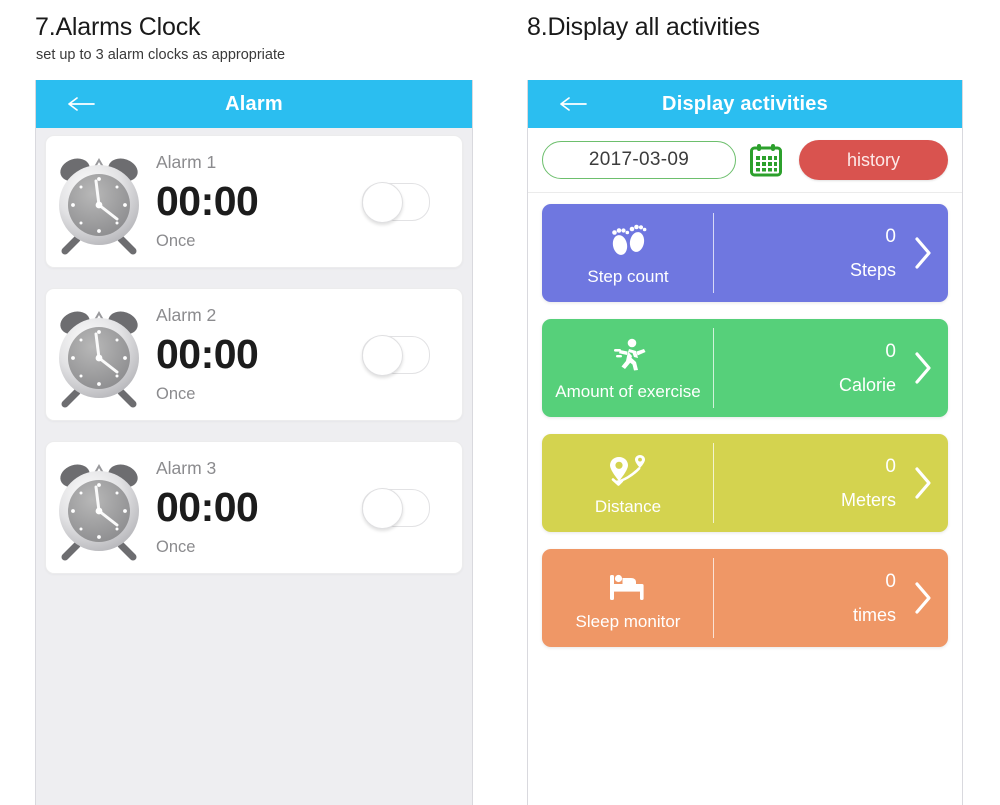  I want to click on date-toolbar: 2017-03-09 history, so click(745, 160).